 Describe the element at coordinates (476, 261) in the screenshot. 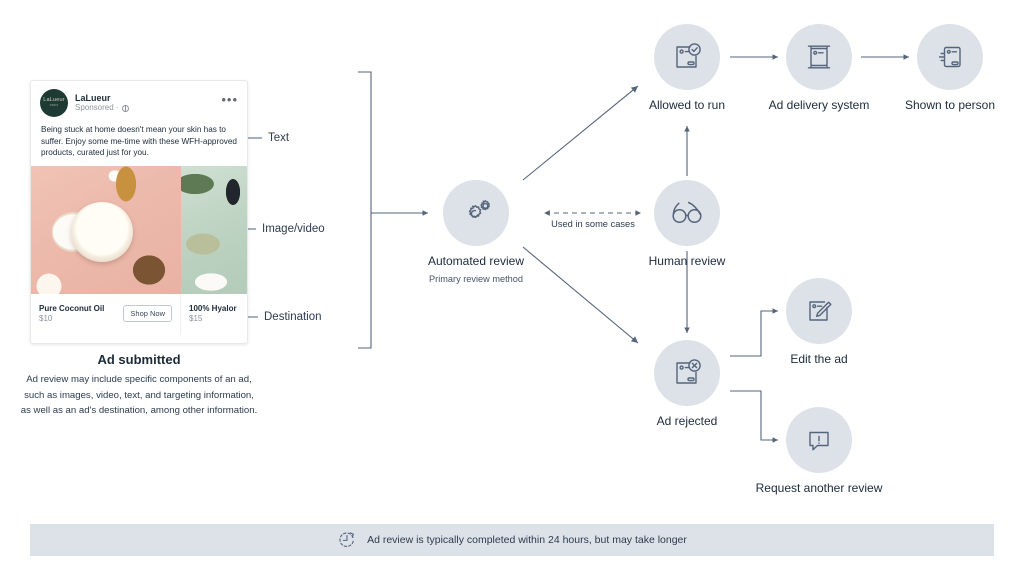

I see `node-title: Automated review` at that location.